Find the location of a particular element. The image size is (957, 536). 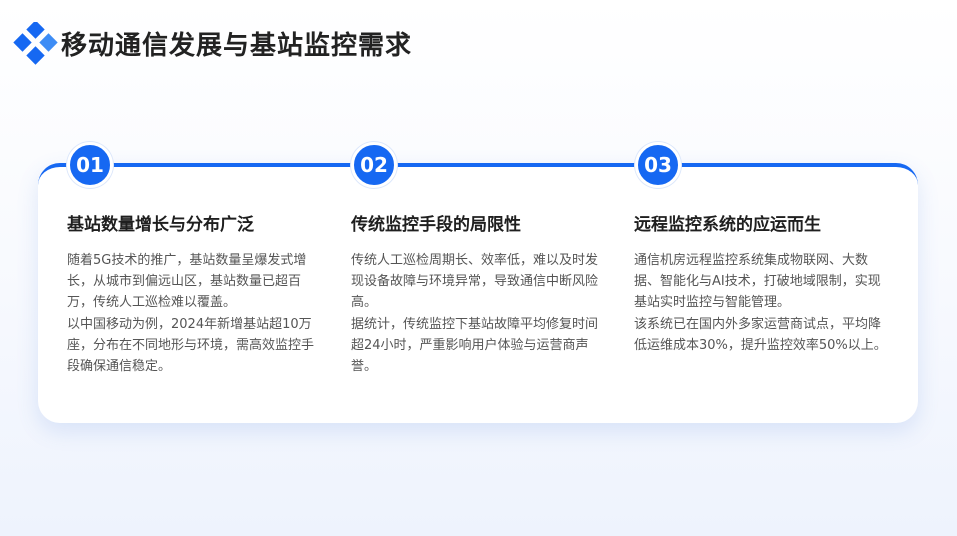

section-title: 基站数量增长与分布广泛 is located at coordinates (160, 225).